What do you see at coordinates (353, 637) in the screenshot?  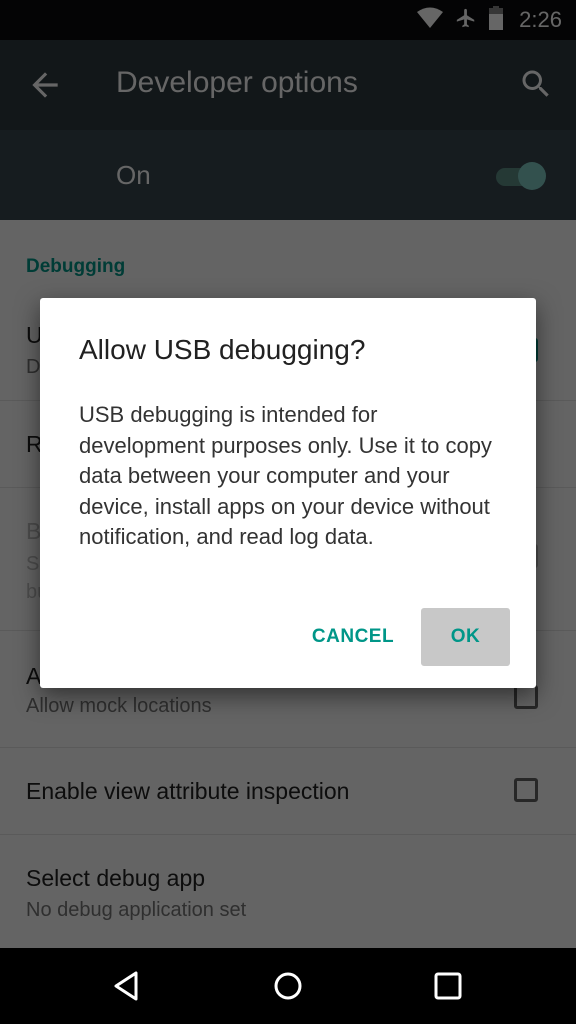 I see `cancel-button: CANCEL` at bounding box center [353, 637].